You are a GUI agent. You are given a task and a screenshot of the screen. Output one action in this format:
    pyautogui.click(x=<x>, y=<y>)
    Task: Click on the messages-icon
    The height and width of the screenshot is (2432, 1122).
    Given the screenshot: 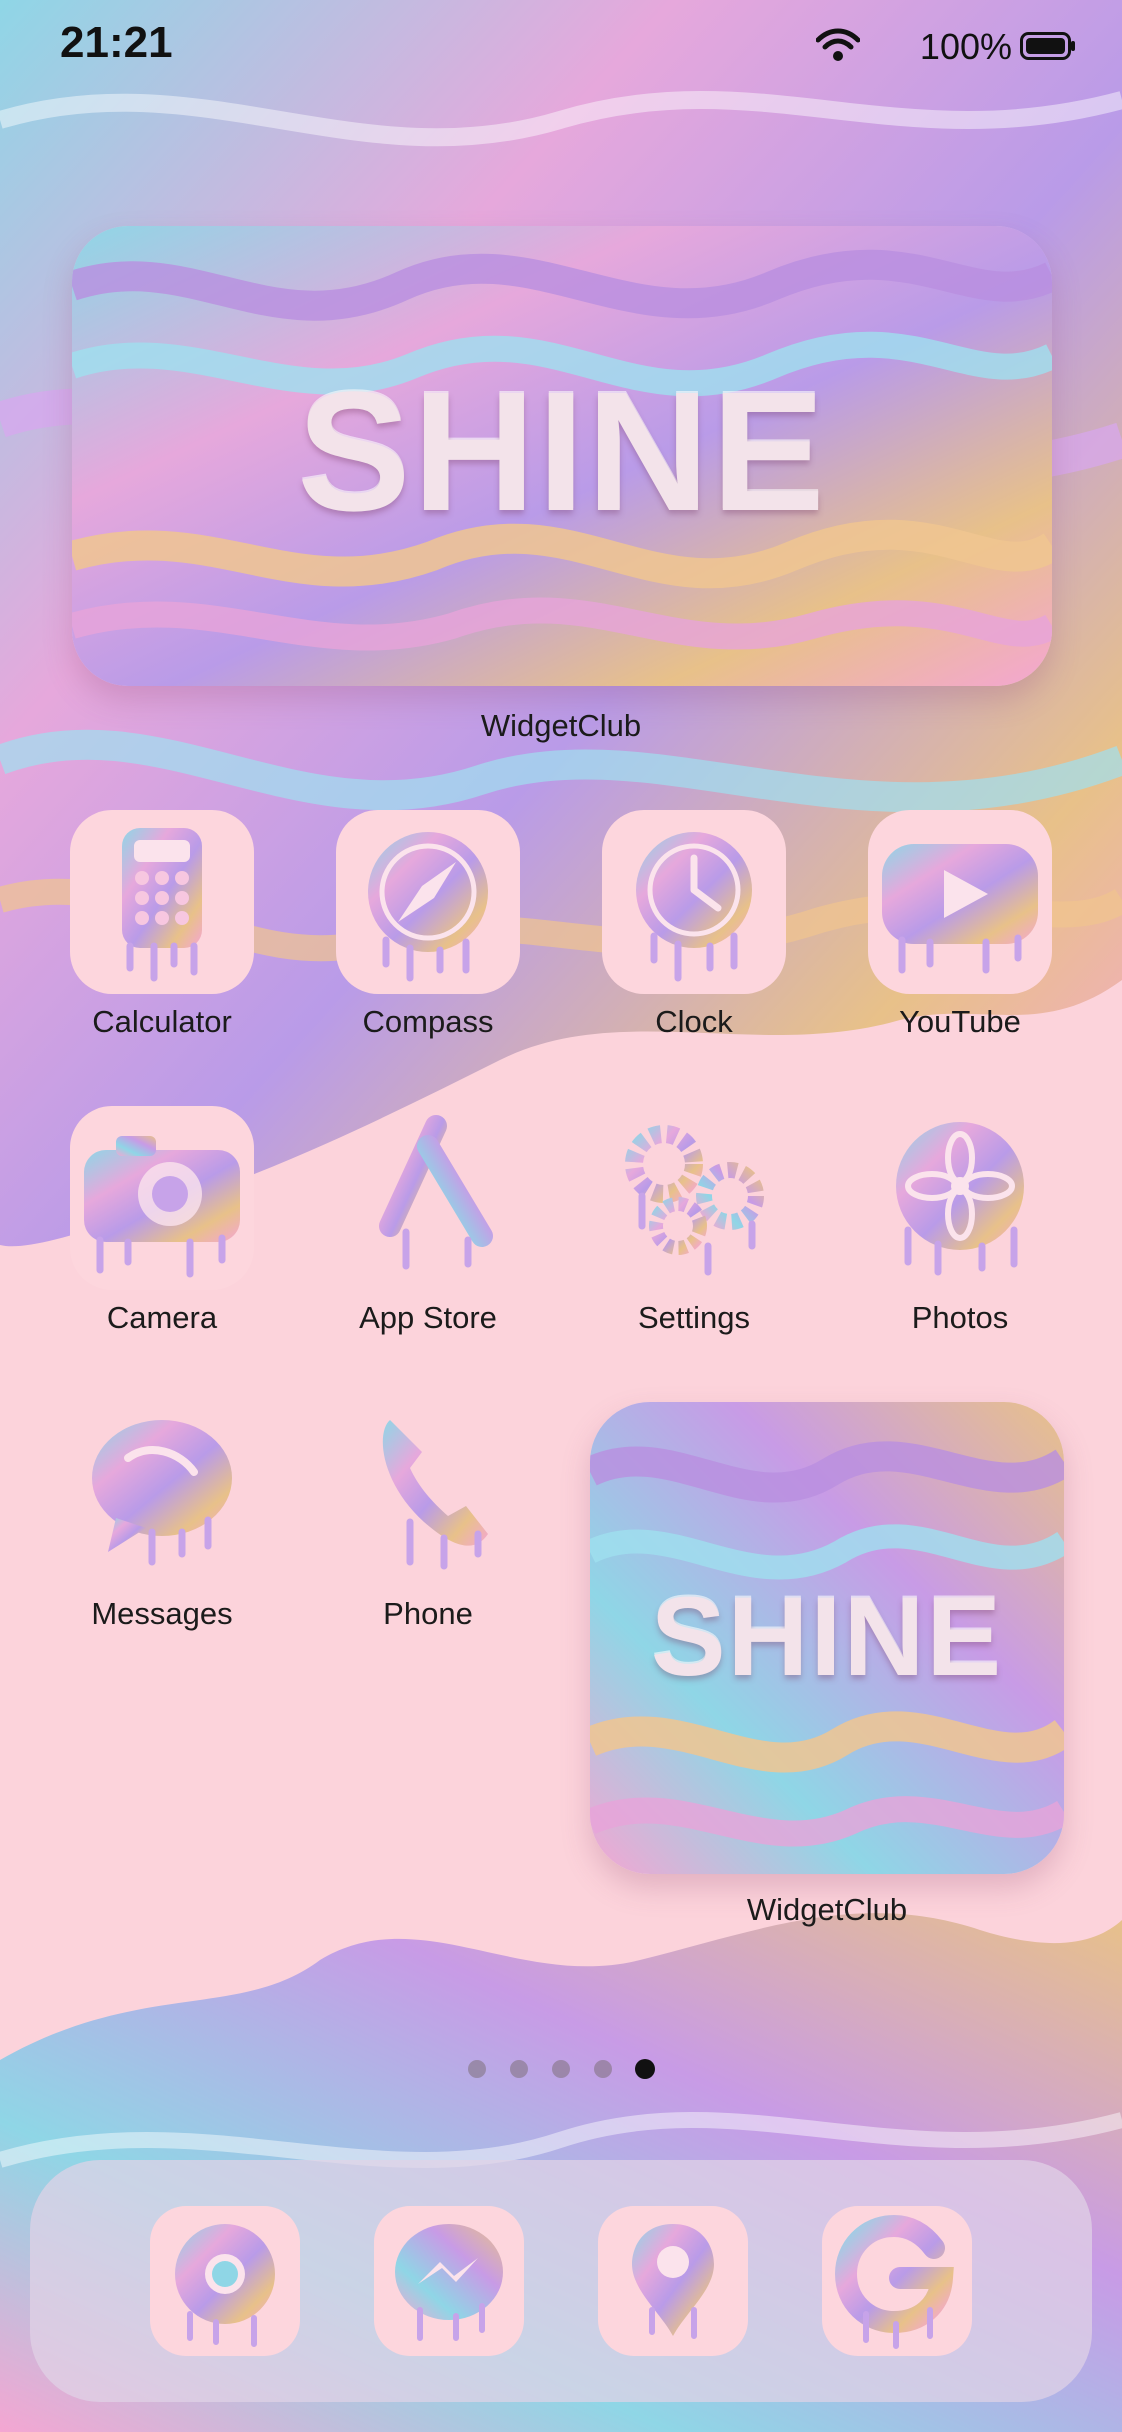 What is the action you would take?
    pyautogui.click(x=162, y=1493)
    